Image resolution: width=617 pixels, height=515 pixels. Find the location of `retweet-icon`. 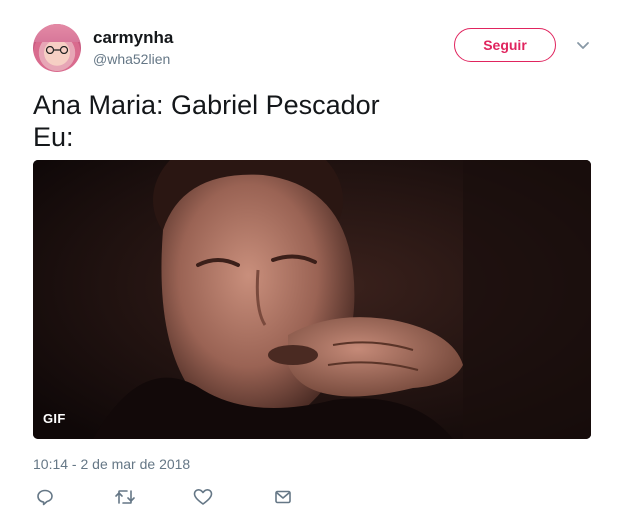

retweet-icon is located at coordinates (125, 497).